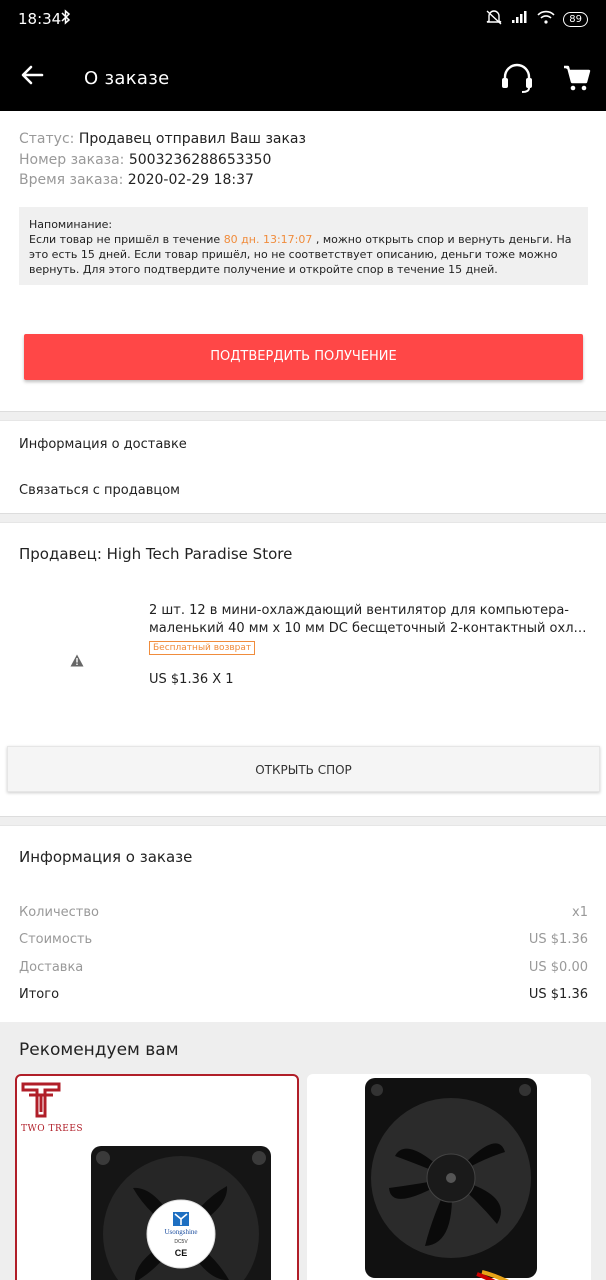 The width and height of the screenshot is (606, 1280). Describe the element at coordinates (40, 19) in the screenshot. I see `status-time: 18:34` at that location.